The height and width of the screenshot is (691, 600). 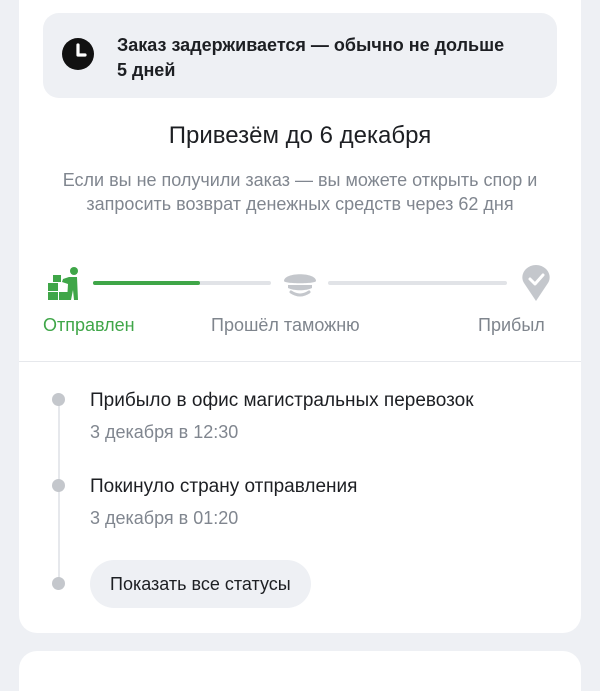 What do you see at coordinates (300, 135) in the screenshot?
I see `delivery-date-title: Привезём до 6 декабря` at bounding box center [300, 135].